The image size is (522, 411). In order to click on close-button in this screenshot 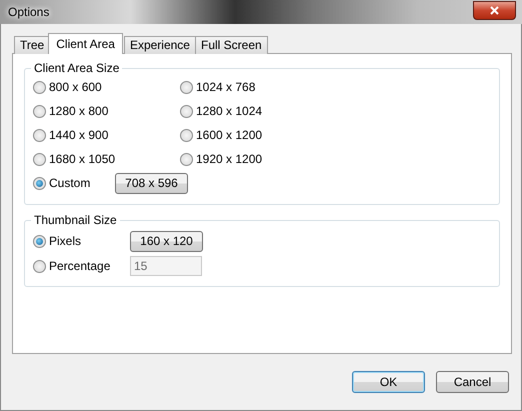, I will do `click(494, 10)`.